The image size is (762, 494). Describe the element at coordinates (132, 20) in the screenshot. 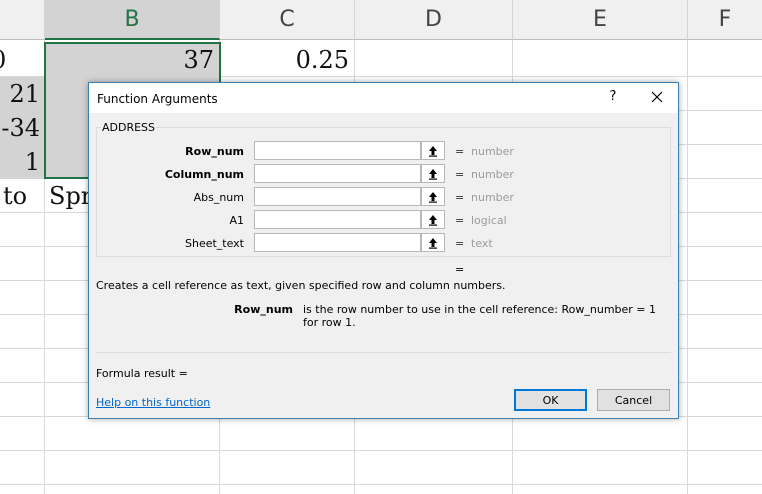

I see `column-header-b: B` at that location.